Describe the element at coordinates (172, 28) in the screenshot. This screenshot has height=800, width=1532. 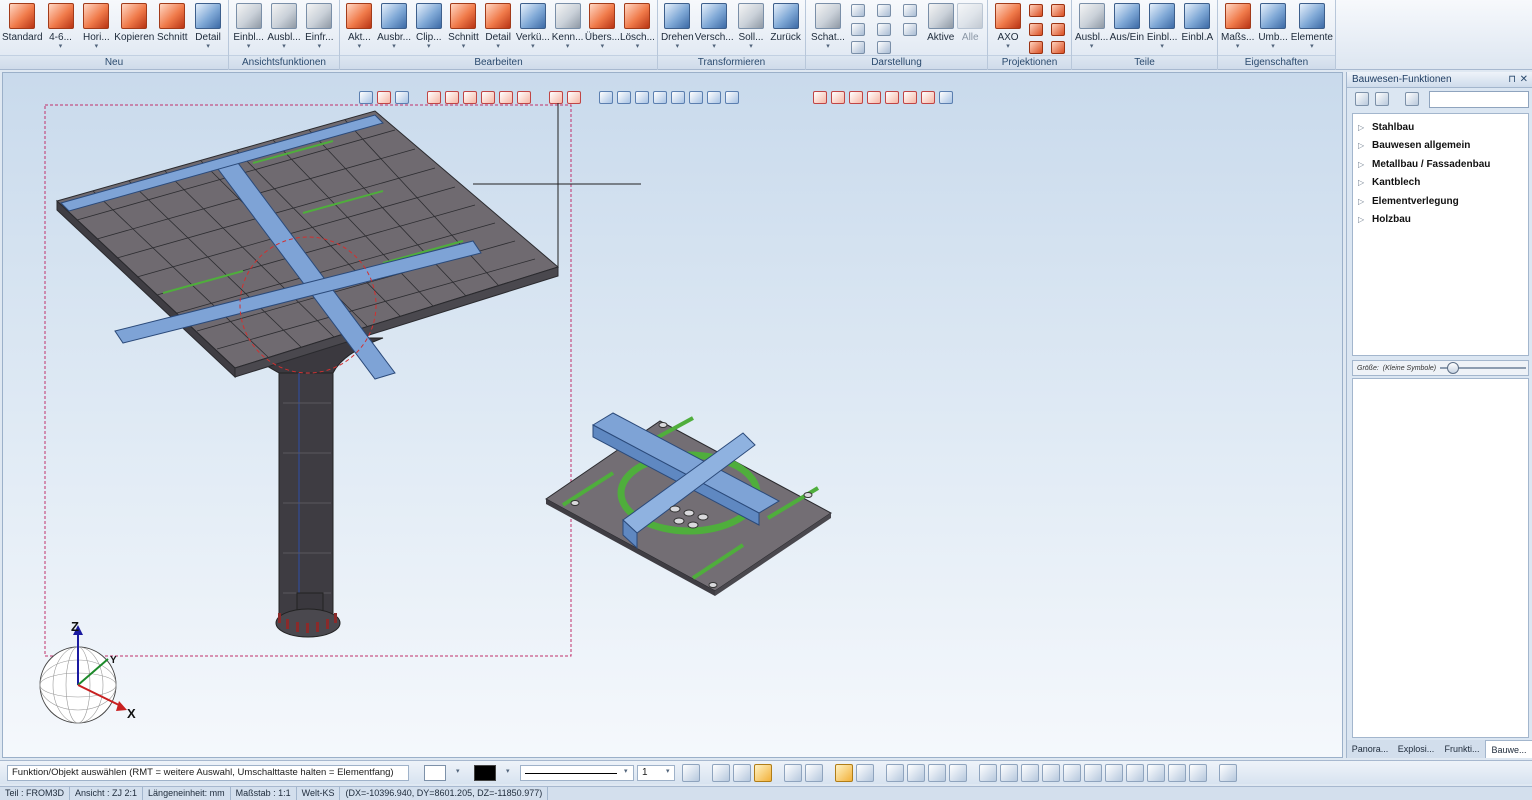
I see `section-view-button: Schnitt` at that location.